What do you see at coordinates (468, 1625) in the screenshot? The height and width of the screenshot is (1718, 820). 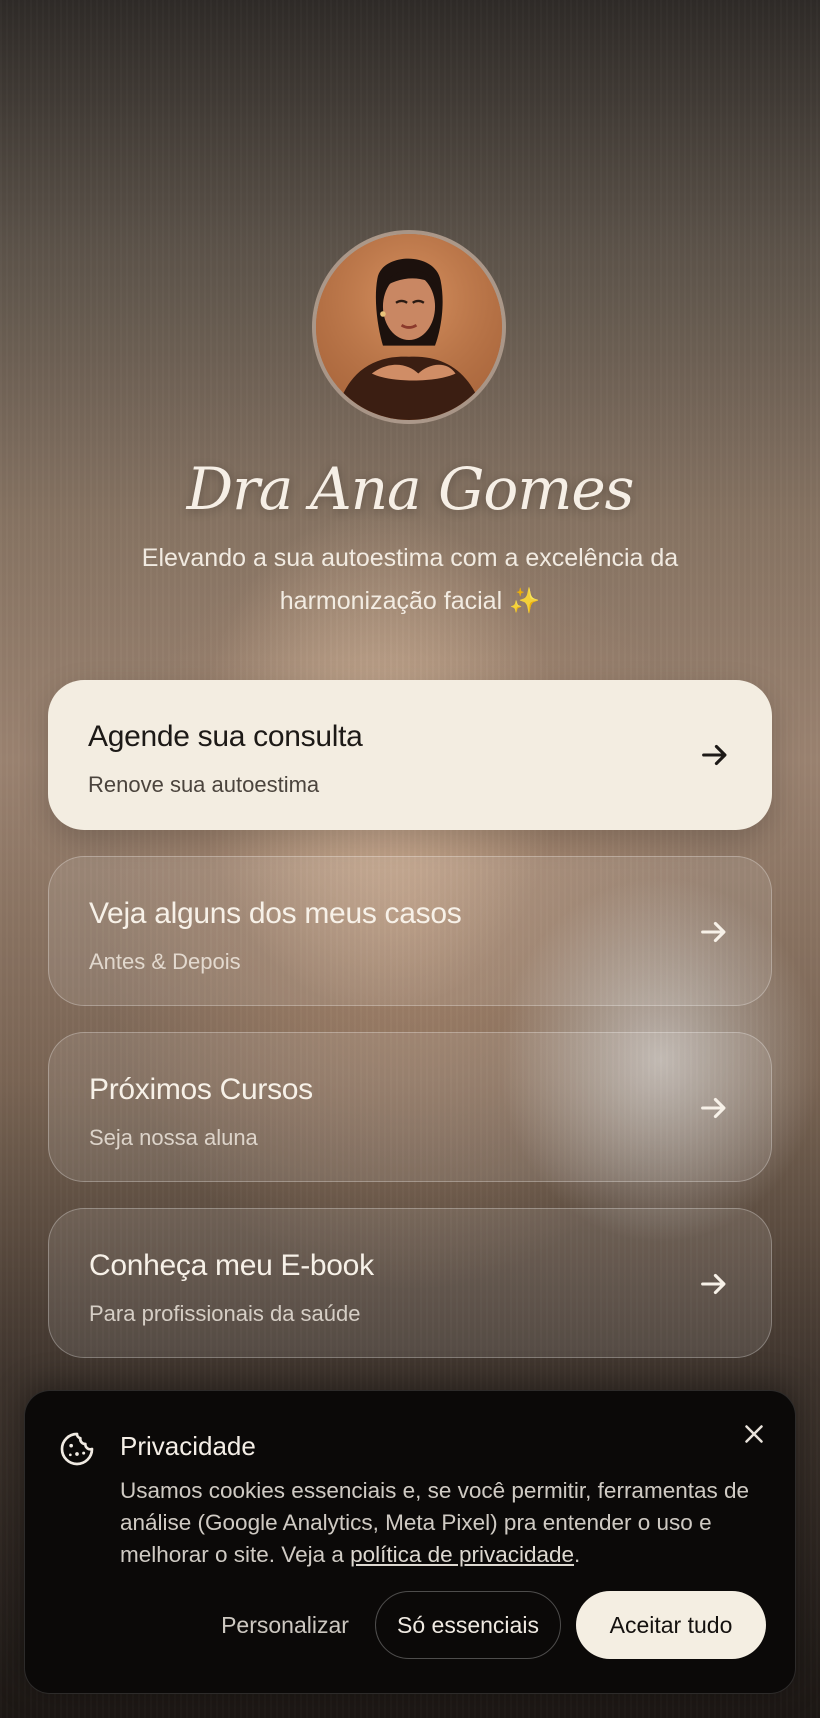 I see `essentials-only-button: Só essenciais` at bounding box center [468, 1625].